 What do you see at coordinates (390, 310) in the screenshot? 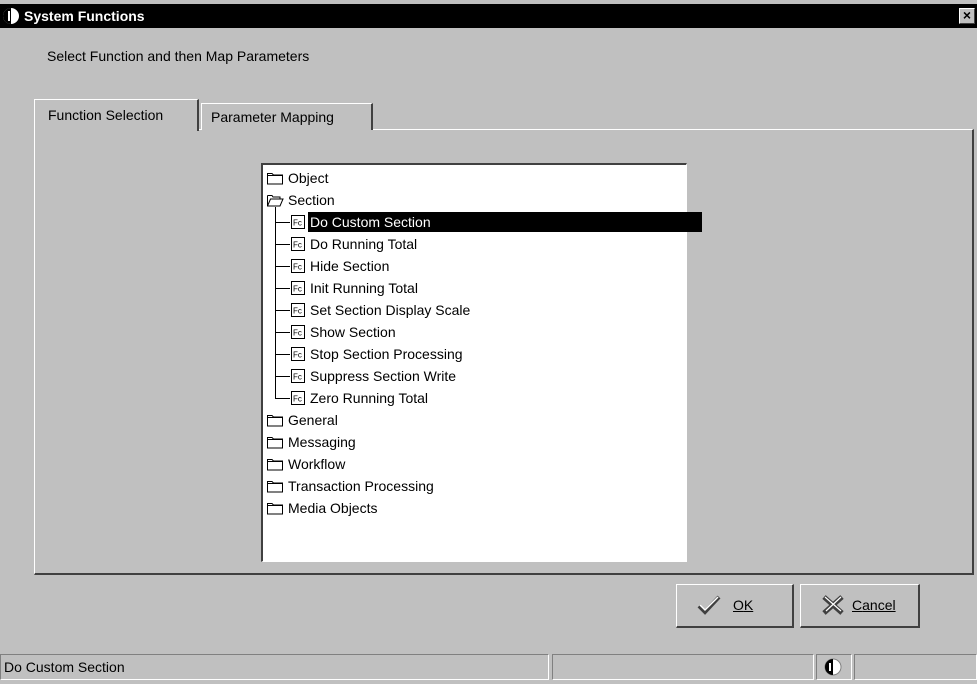
I see `tree-function-label: Set Section Display Scale` at bounding box center [390, 310].